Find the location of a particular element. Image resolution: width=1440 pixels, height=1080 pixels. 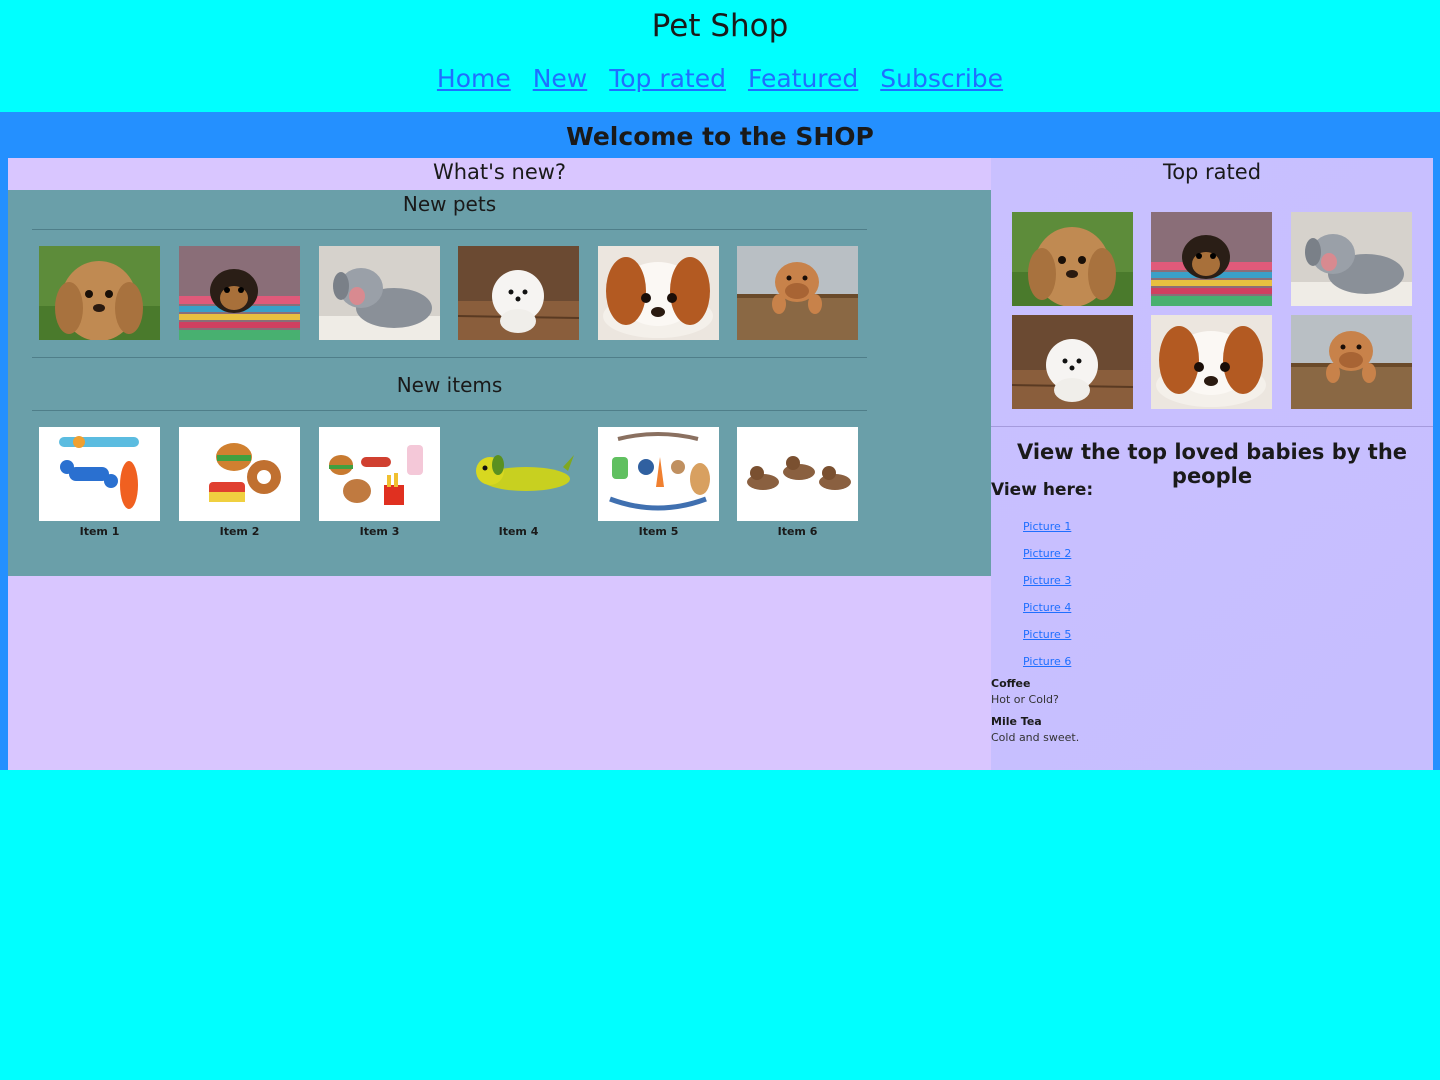

item-label: Item 5 is located at coordinates (658, 531).